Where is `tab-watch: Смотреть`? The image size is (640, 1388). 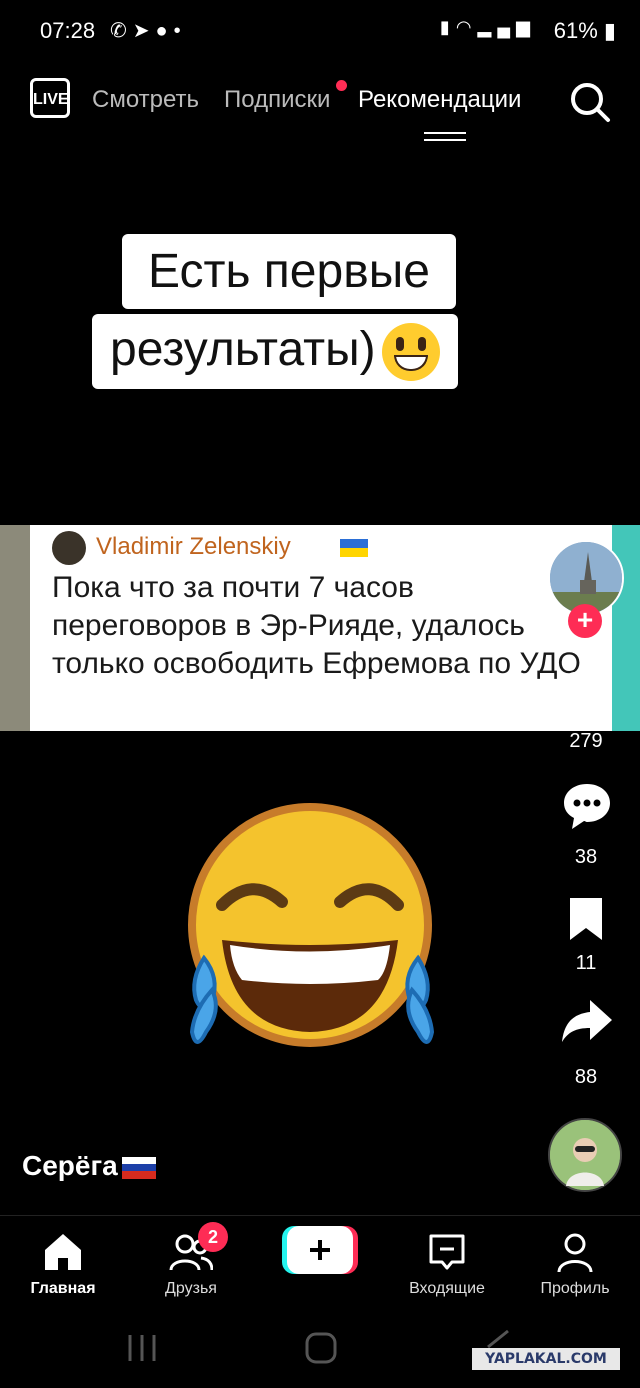 tab-watch: Смотреть is located at coordinates (145, 100).